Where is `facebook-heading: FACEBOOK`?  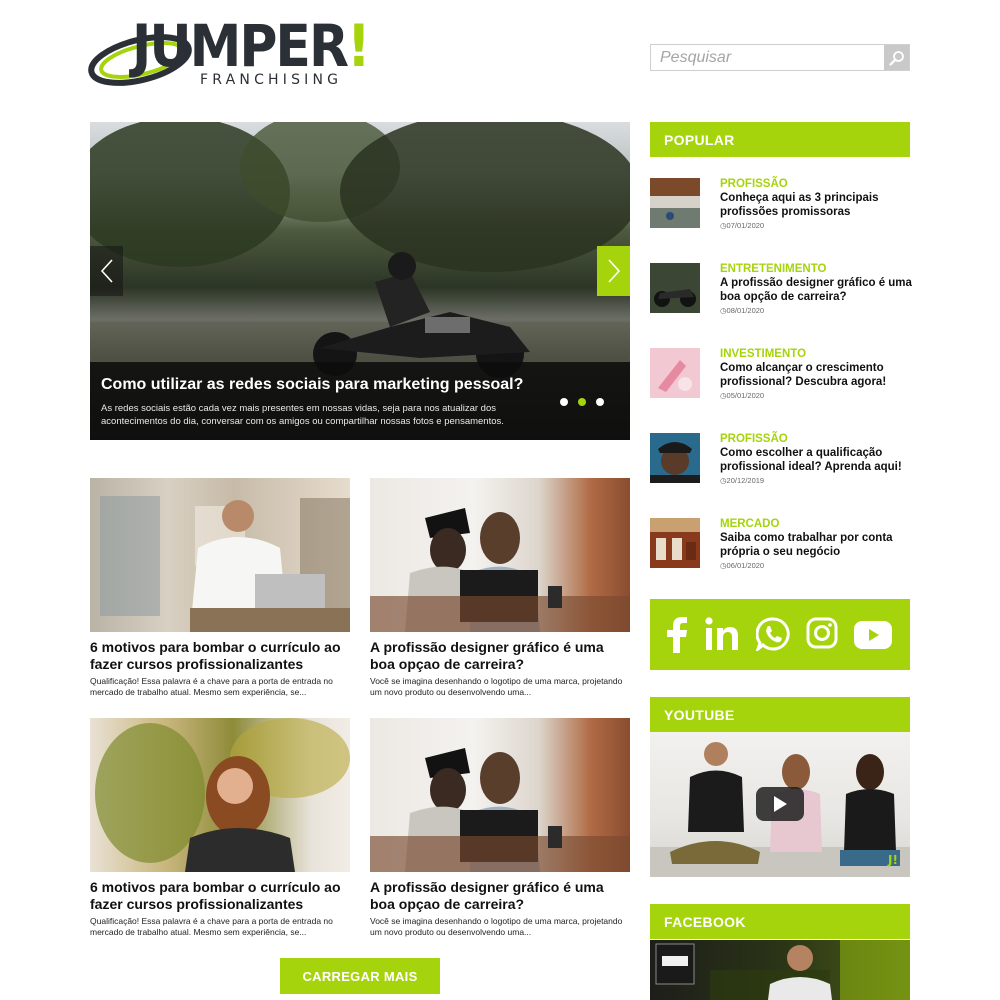
facebook-heading: FACEBOOK is located at coordinates (780, 921).